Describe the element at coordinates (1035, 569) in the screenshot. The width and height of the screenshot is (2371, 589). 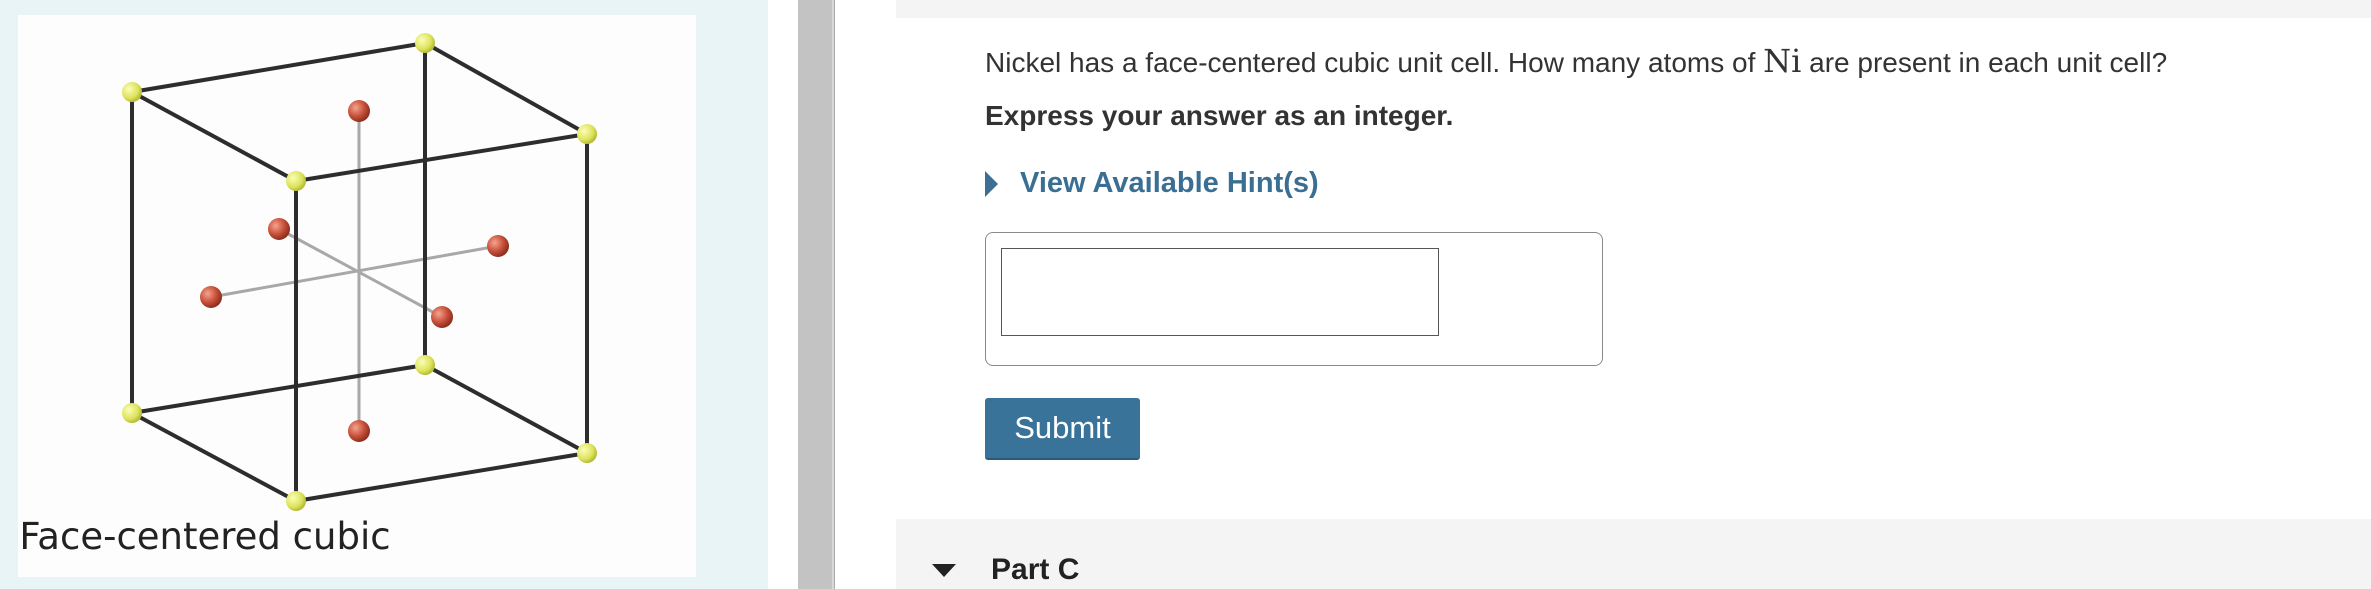
I see `part-c-title: Part C` at that location.